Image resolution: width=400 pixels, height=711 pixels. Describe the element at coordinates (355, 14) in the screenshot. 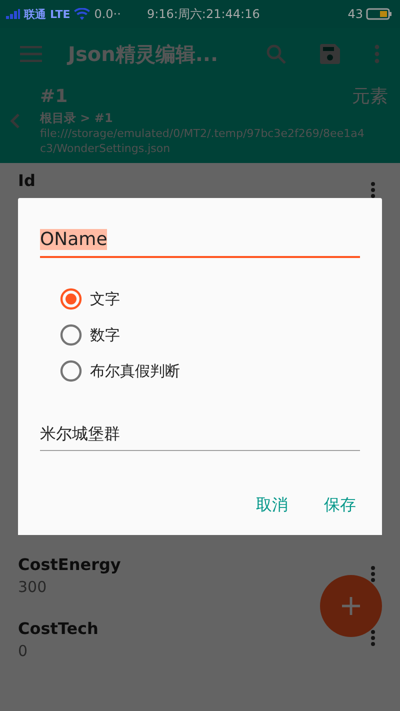

I see `battery-level: 43` at that location.